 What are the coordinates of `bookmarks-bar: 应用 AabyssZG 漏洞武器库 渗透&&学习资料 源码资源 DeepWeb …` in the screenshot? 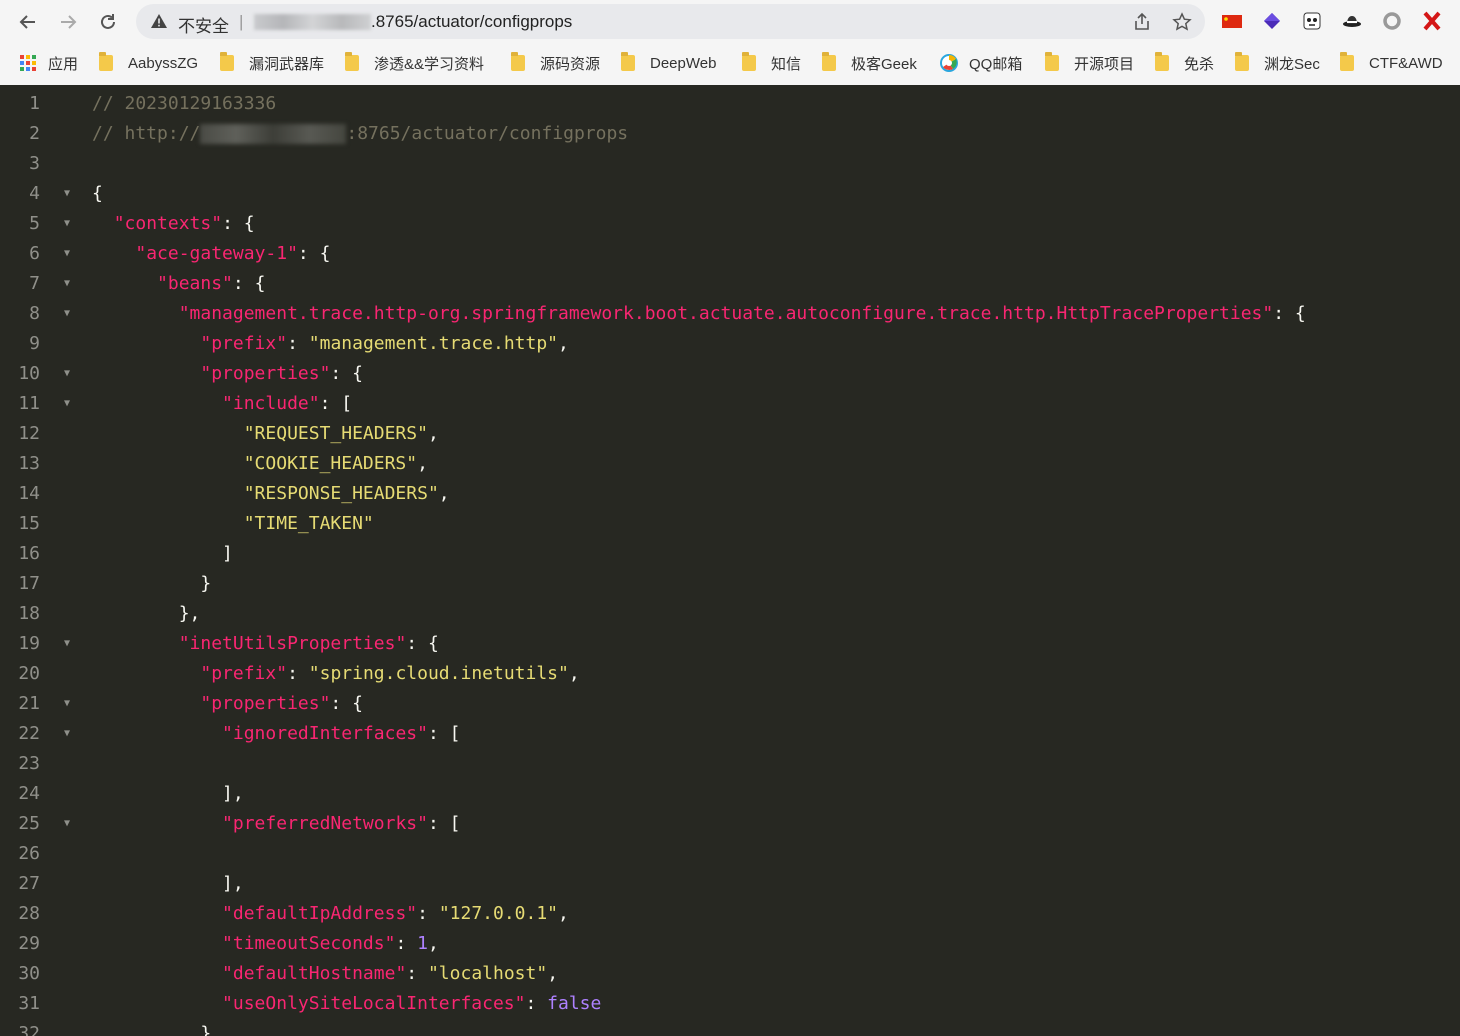 It's located at (730, 64).